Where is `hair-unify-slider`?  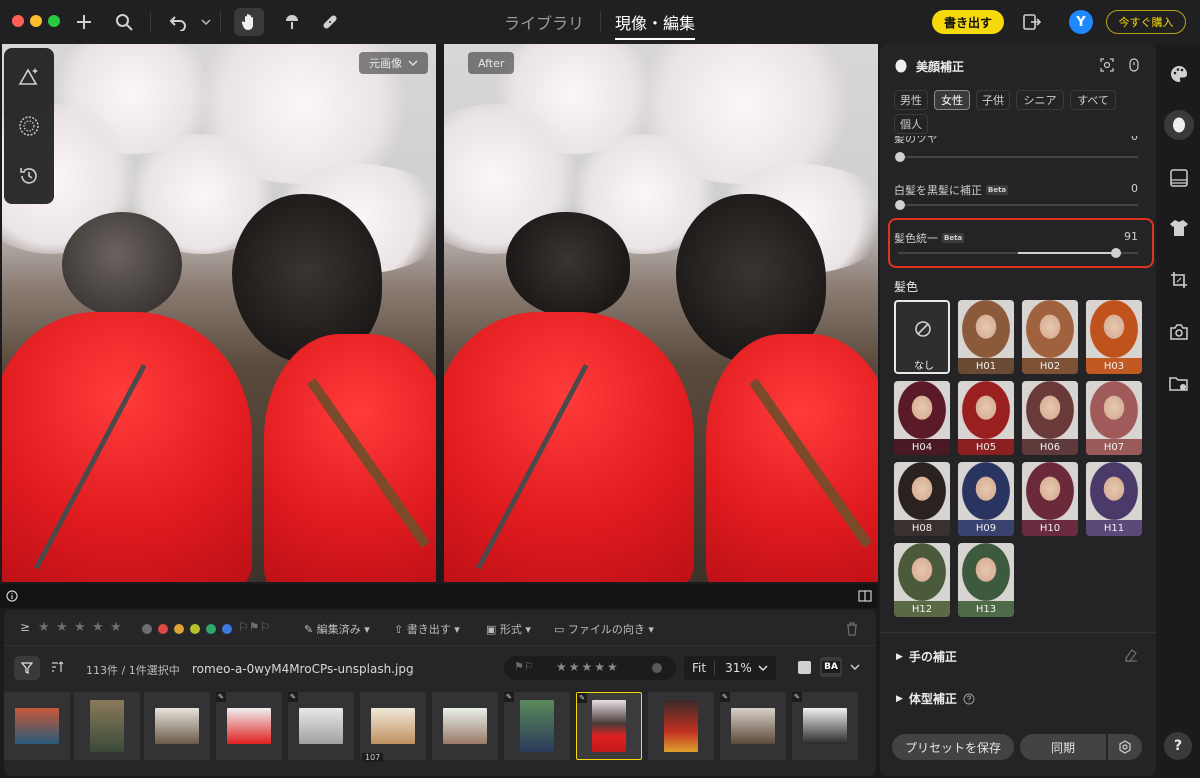 hair-unify-slider is located at coordinates (1018, 253).